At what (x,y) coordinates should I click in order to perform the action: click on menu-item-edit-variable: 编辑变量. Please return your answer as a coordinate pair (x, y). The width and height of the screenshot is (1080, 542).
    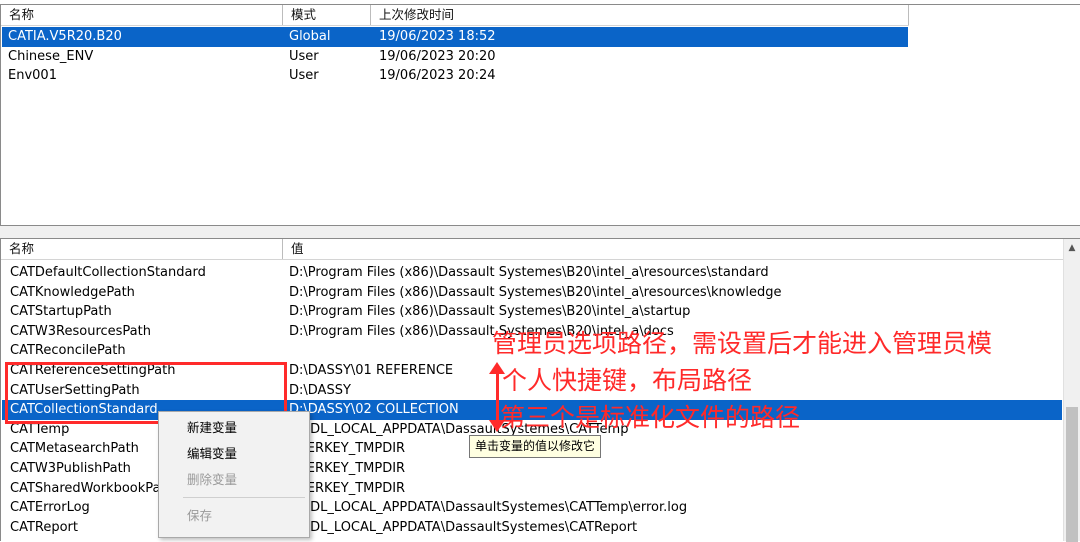
    Looking at the image, I should click on (233, 454).